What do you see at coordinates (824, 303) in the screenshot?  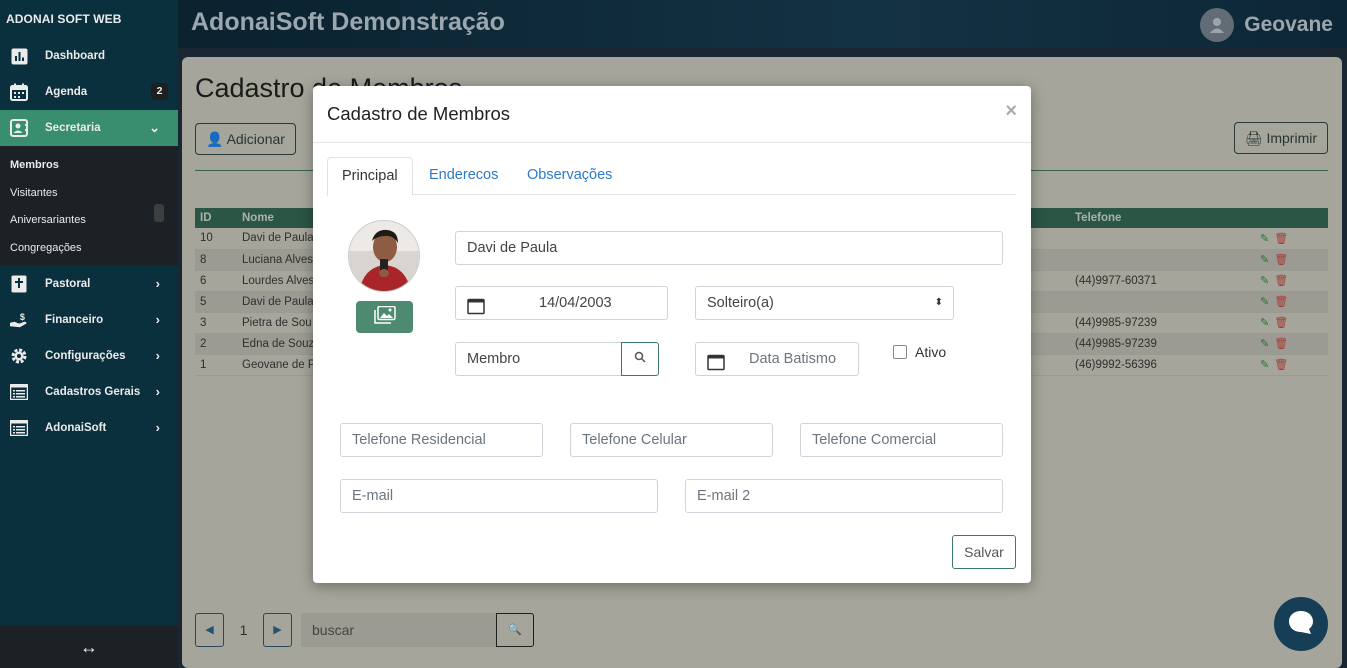 I see `marital-status-select: Solteiro(a) ⬍` at bounding box center [824, 303].